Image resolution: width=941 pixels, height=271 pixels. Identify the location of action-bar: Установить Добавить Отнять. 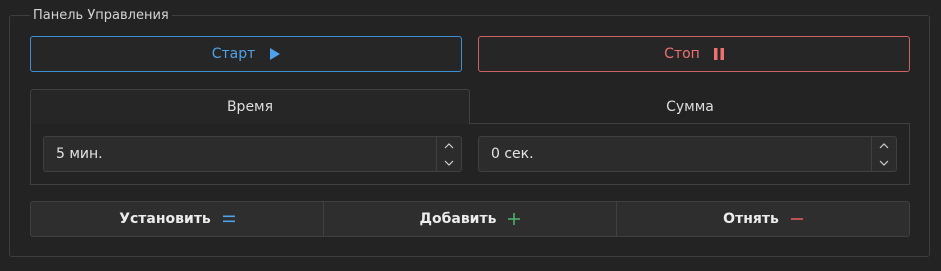
(470, 219).